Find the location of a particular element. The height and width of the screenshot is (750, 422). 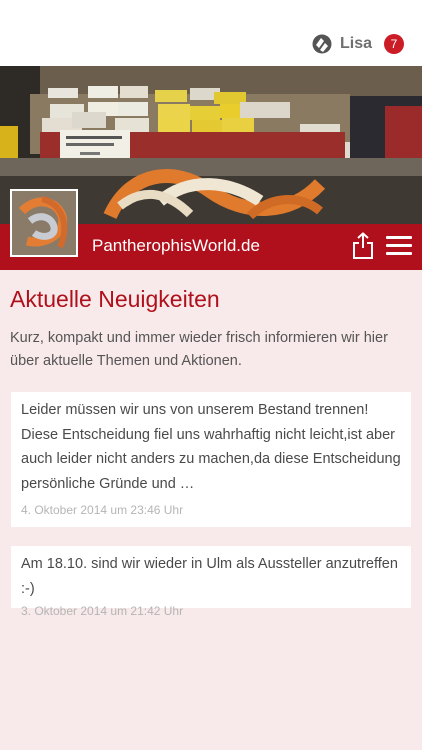

hamburger-menu-icon is located at coordinates (399, 247).